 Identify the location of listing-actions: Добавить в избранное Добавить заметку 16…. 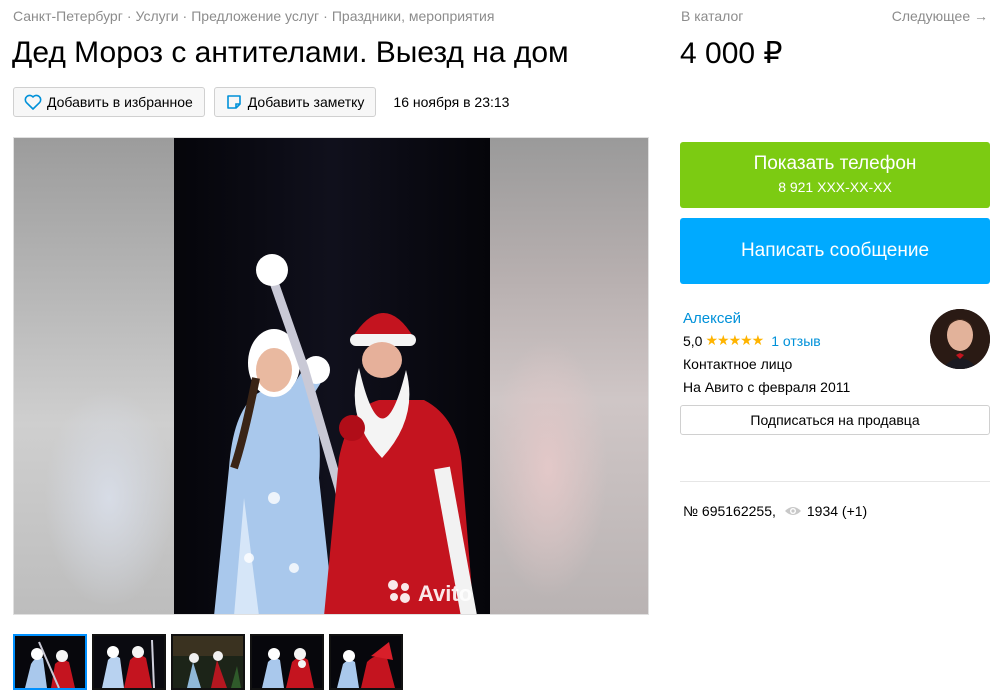
(261, 102).